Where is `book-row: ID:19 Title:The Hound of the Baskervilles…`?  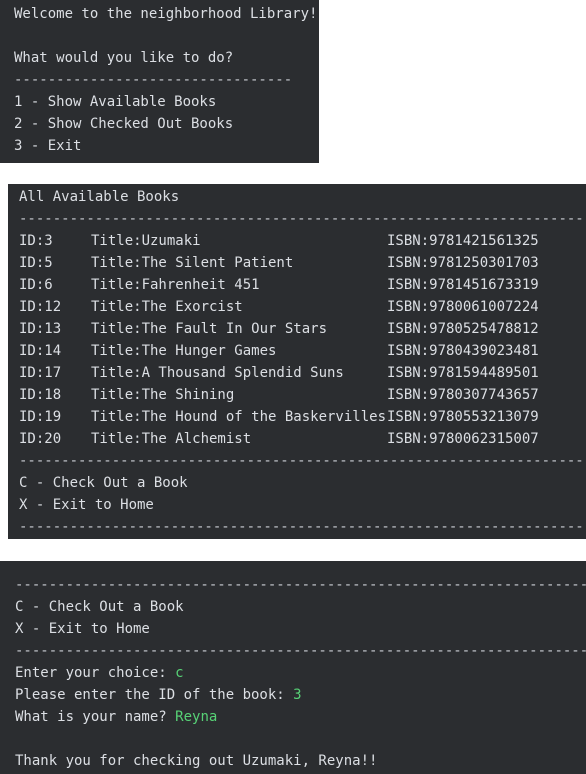
book-row: ID:19 Title:The Hound of the Baskervilles… is located at coordinates (302, 417).